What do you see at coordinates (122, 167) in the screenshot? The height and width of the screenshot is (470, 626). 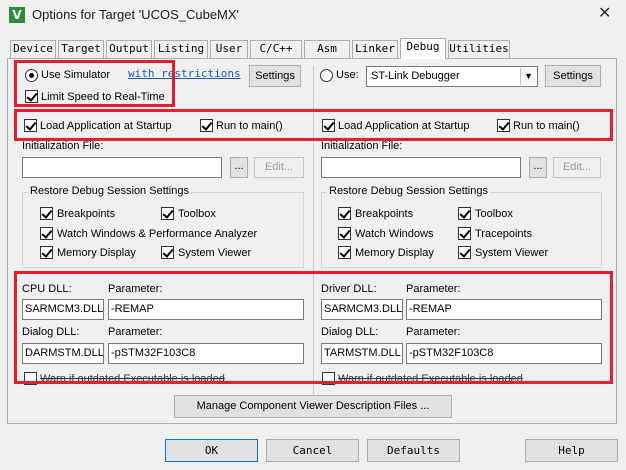 I see `init-file-input-left` at bounding box center [122, 167].